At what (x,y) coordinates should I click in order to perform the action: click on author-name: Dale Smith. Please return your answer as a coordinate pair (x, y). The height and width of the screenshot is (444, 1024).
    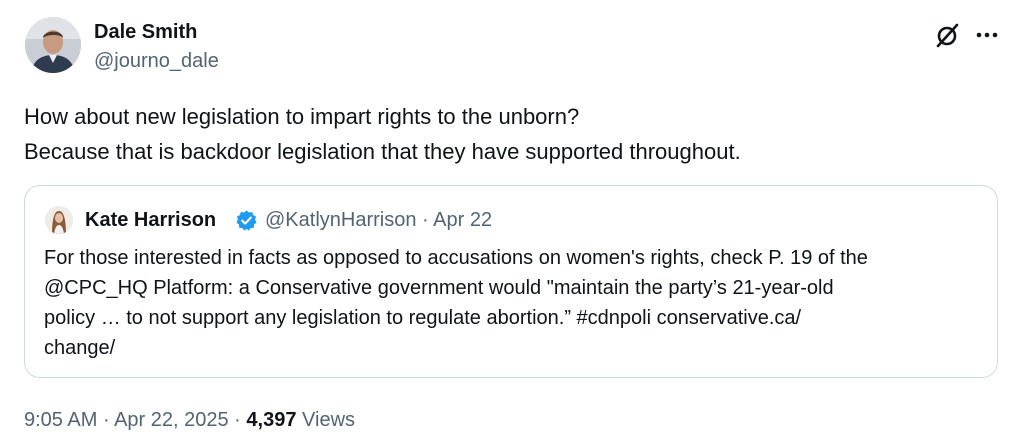
    Looking at the image, I should click on (145, 32).